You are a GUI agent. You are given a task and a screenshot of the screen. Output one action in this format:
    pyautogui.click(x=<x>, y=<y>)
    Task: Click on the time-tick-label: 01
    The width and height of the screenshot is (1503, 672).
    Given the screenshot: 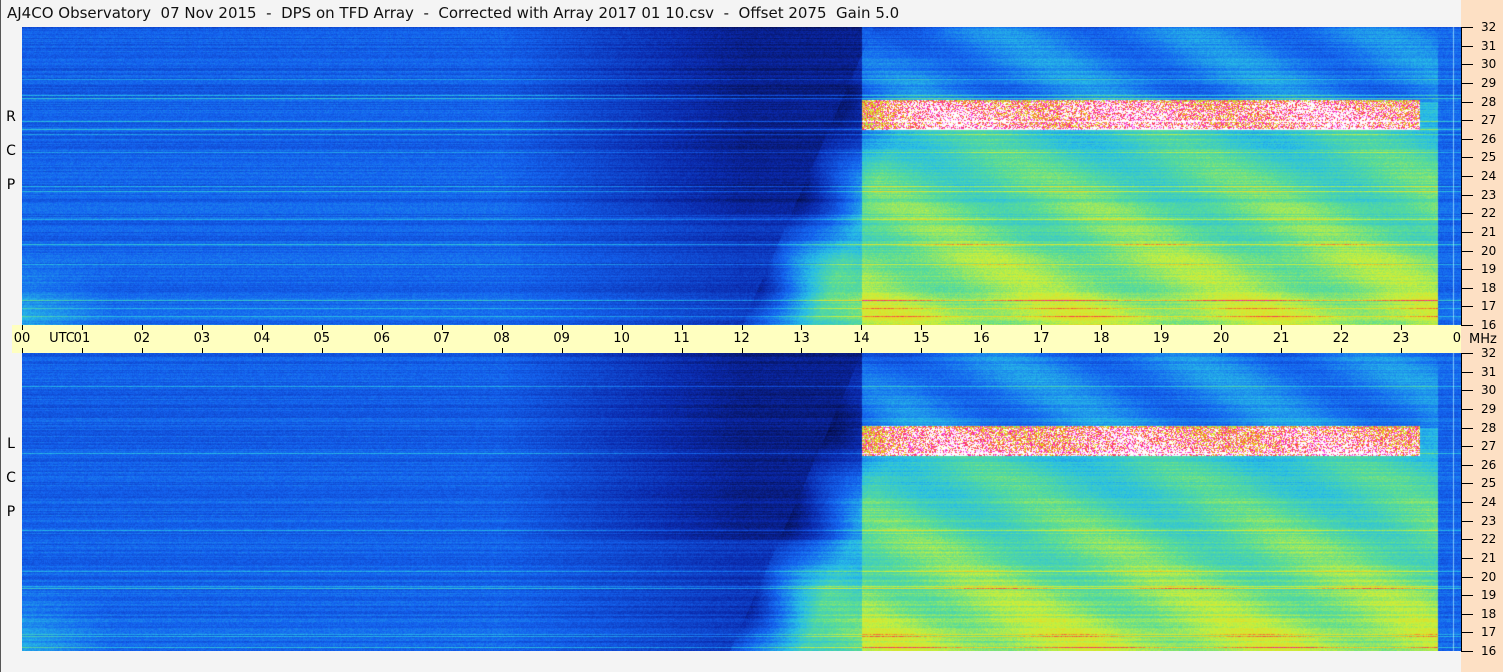 What is the action you would take?
    pyautogui.click(x=82, y=338)
    